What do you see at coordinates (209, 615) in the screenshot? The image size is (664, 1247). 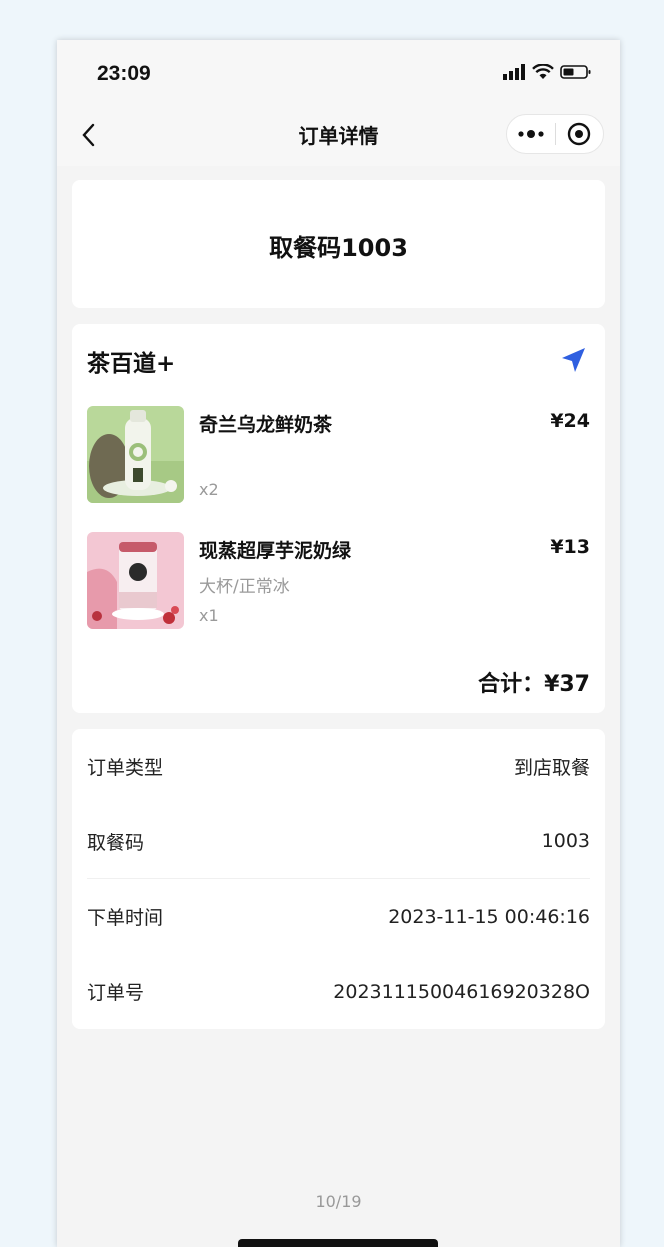 I see `item-quantity: x1` at bounding box center [209, 615].